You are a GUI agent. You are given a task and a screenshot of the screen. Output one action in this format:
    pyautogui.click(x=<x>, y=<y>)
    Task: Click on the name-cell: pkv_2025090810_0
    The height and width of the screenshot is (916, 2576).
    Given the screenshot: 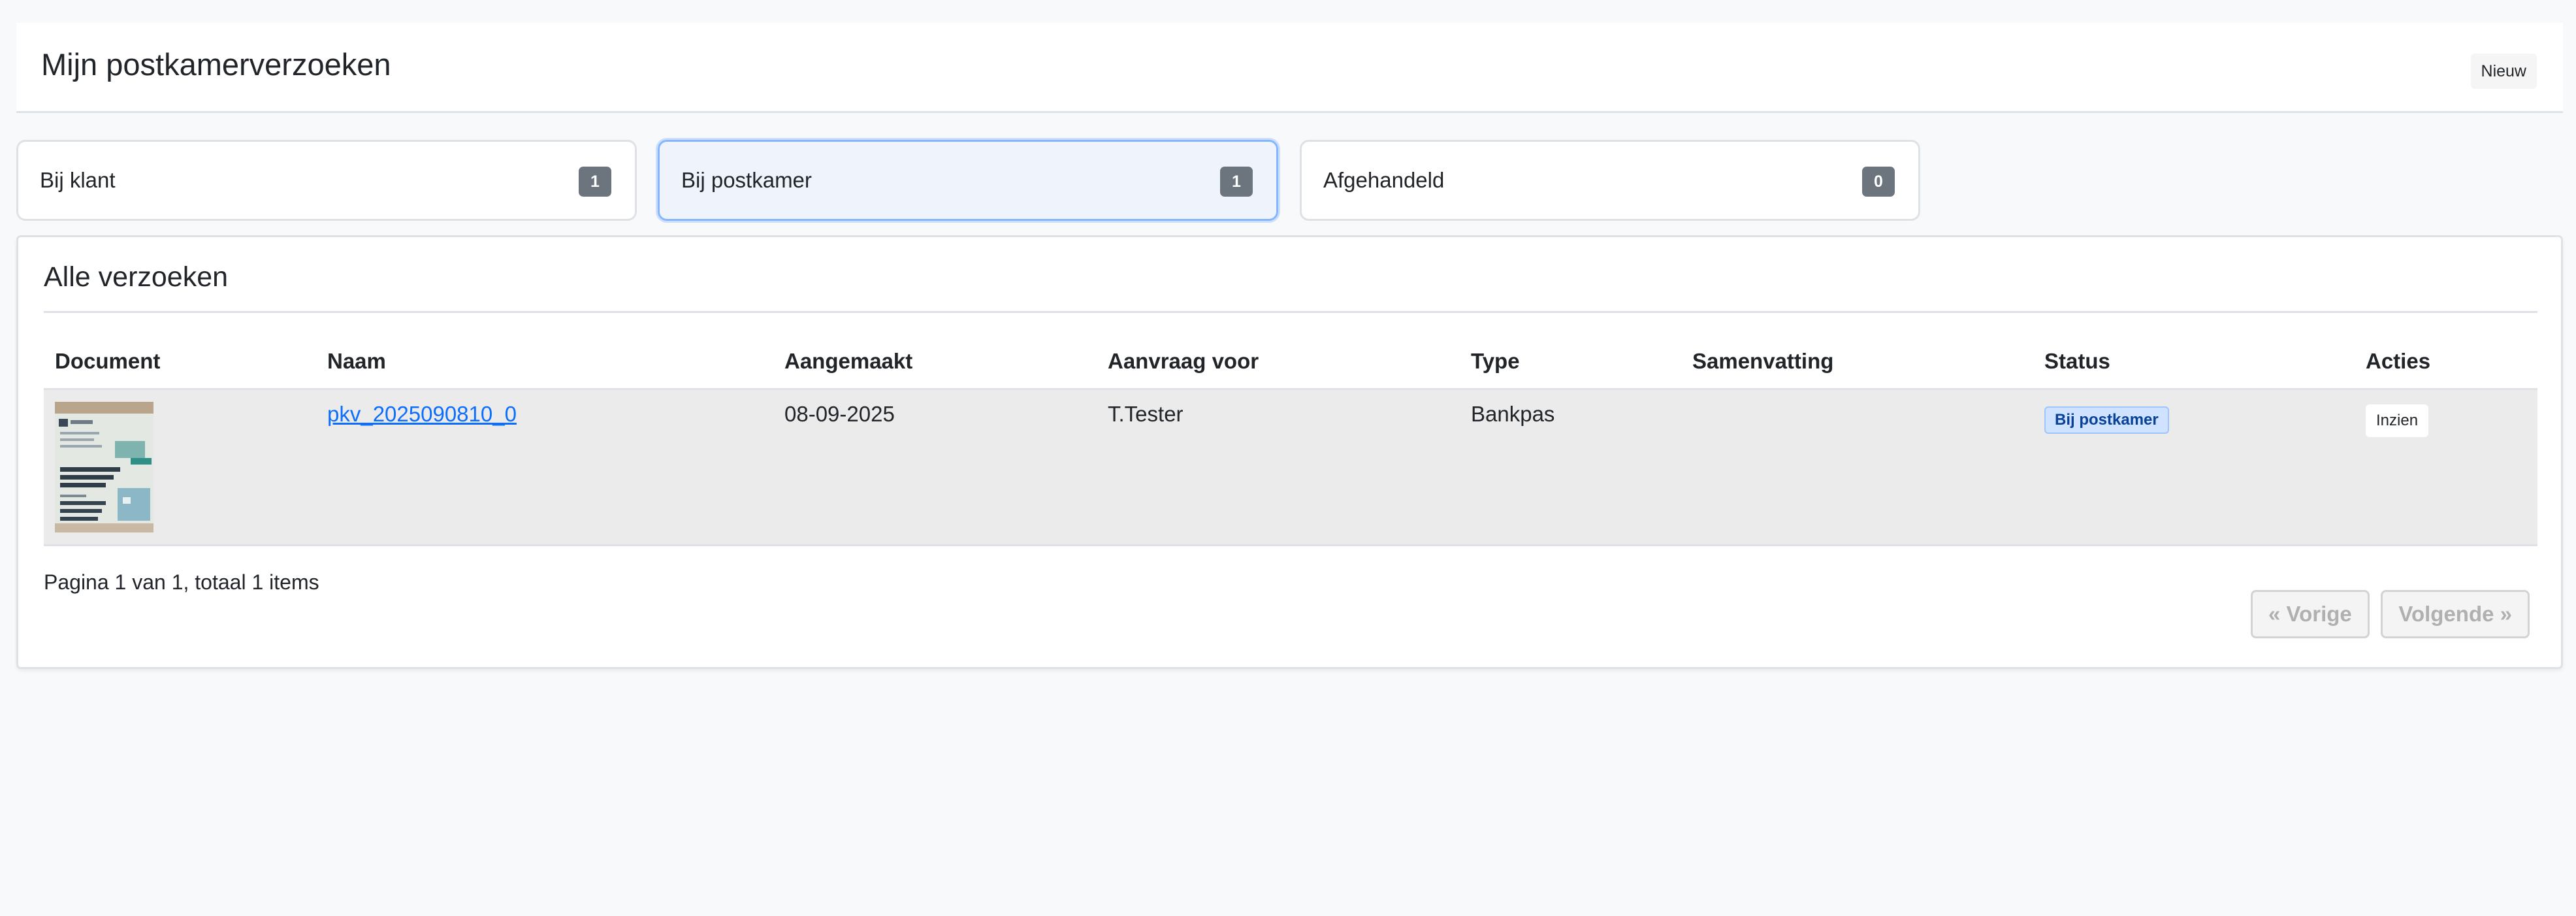 What is the action you would take?
    pyautogui.click(x=544, y=468)
    